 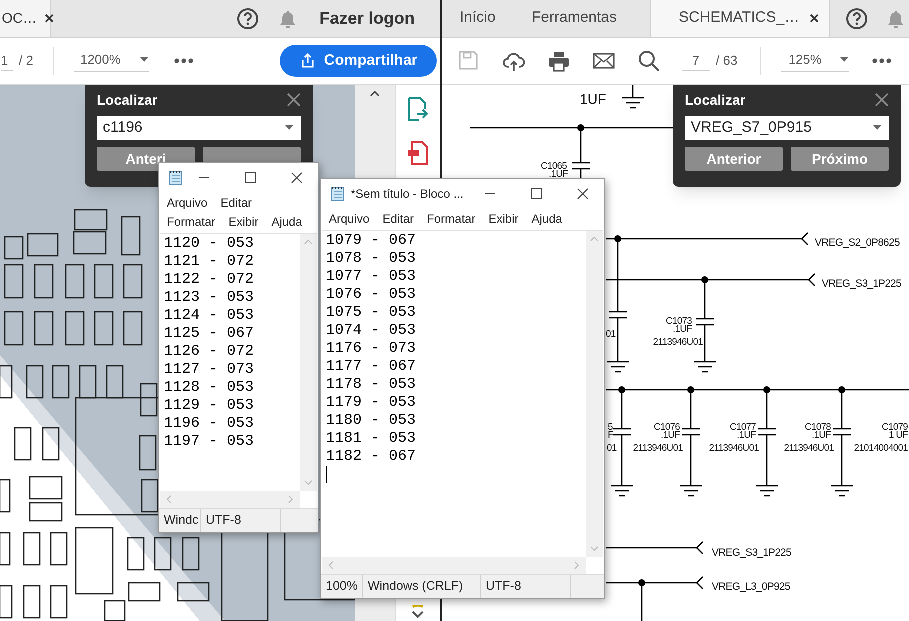 I want to click on text-line: 1126 - 072, so click(x=210, y=352).